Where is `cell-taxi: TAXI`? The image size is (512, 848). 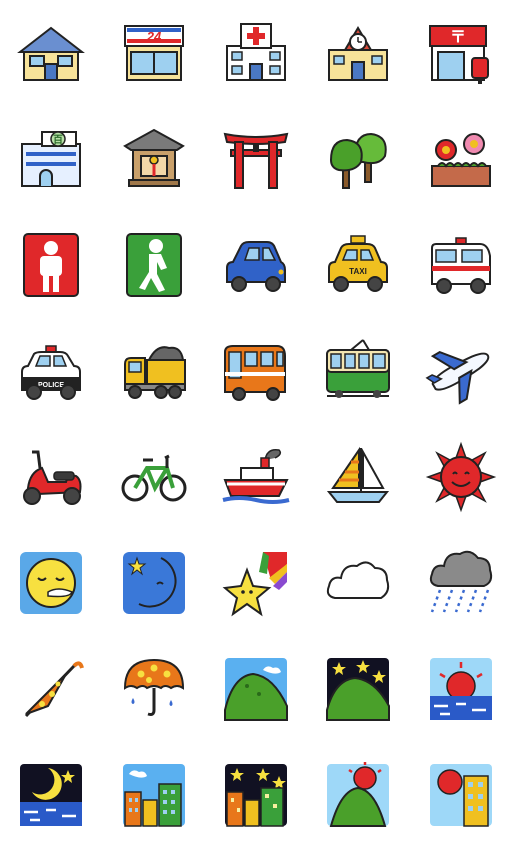
cell-taxi: TAXI is located at coordinates (358, 265).